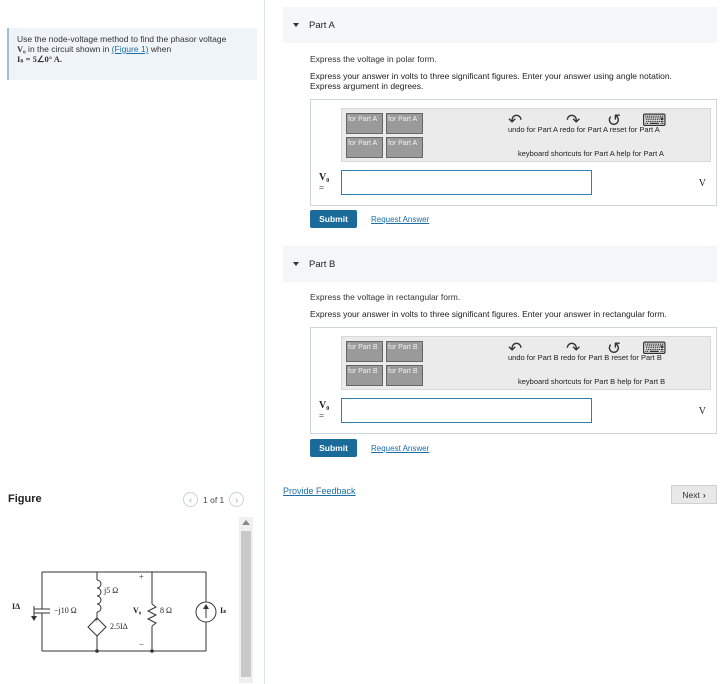 The image size is (722, 684). What do you see at coordinates (364, 351) in the screenshot?
I see `part-b-template-button: for Part B` at bounding box center [364, 351].